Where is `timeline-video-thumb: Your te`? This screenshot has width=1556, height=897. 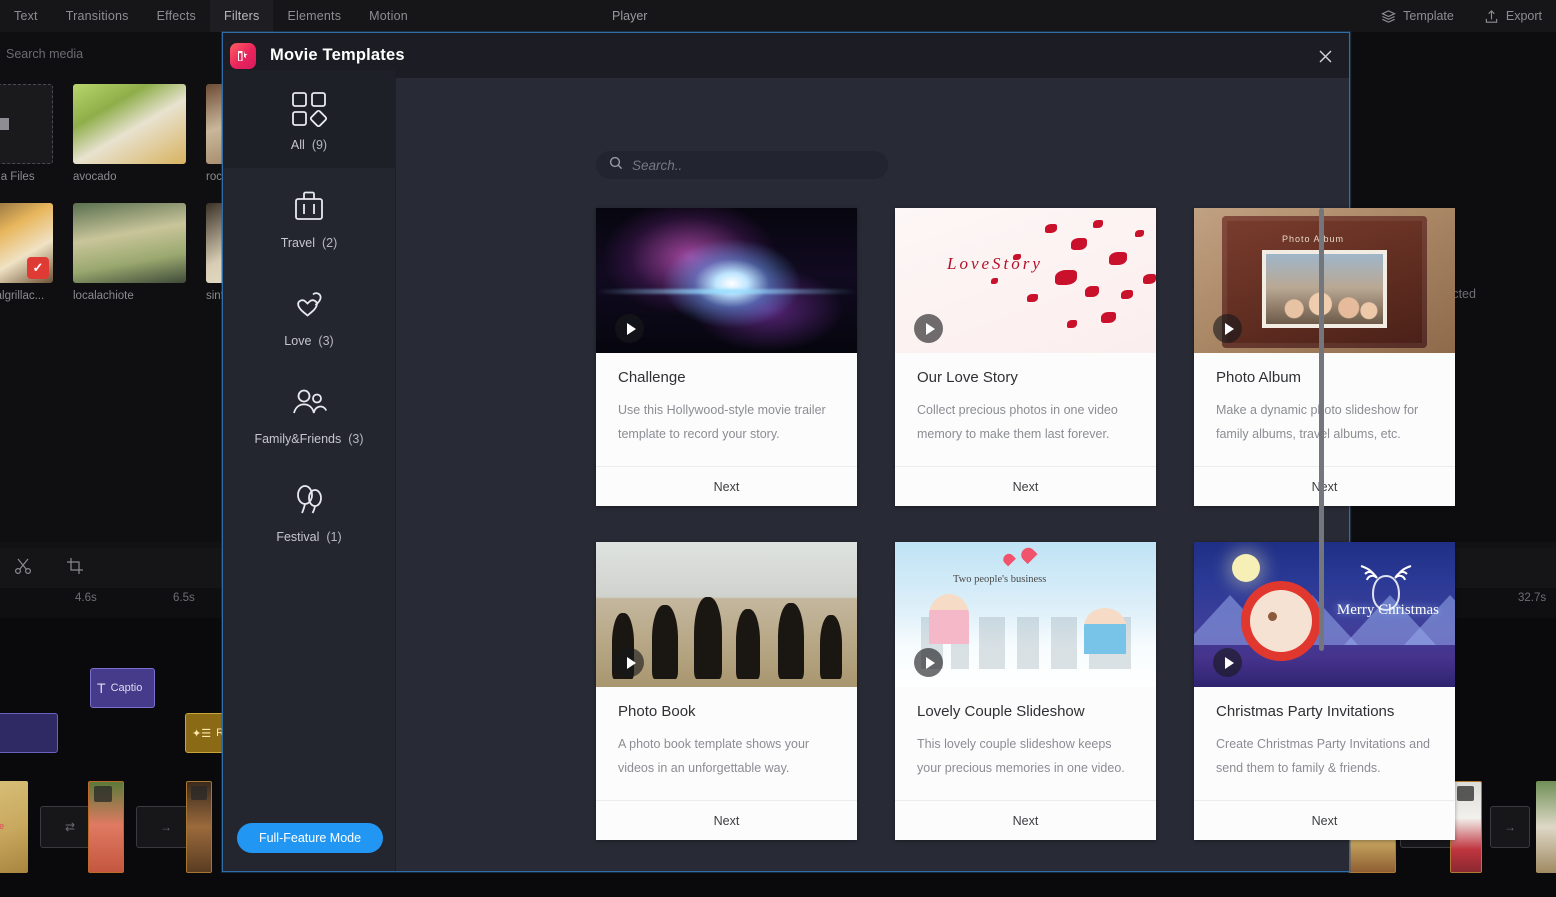 timeline-video-thumb: Your te is located at coordinates (14, 827).